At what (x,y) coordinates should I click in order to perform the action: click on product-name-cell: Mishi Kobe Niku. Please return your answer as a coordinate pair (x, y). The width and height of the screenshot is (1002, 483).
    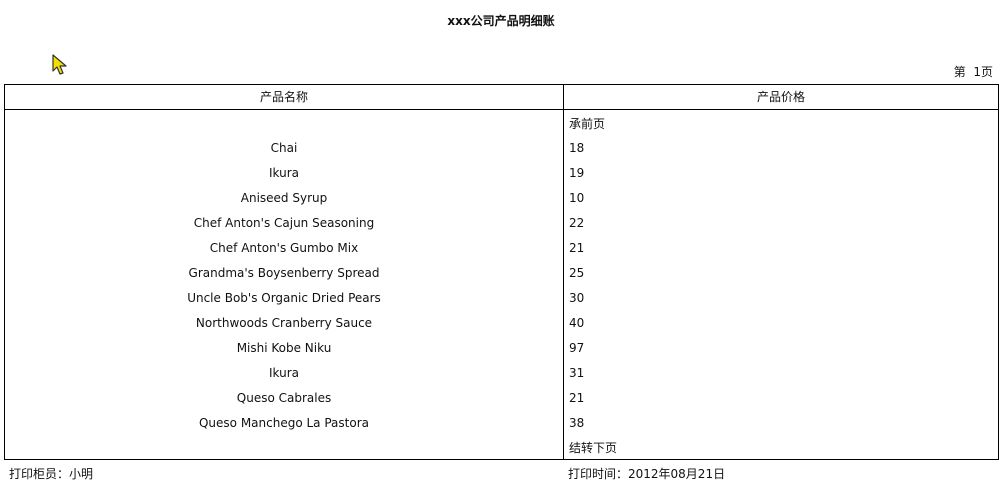
    Looking at the image, I should click on (284, 348).